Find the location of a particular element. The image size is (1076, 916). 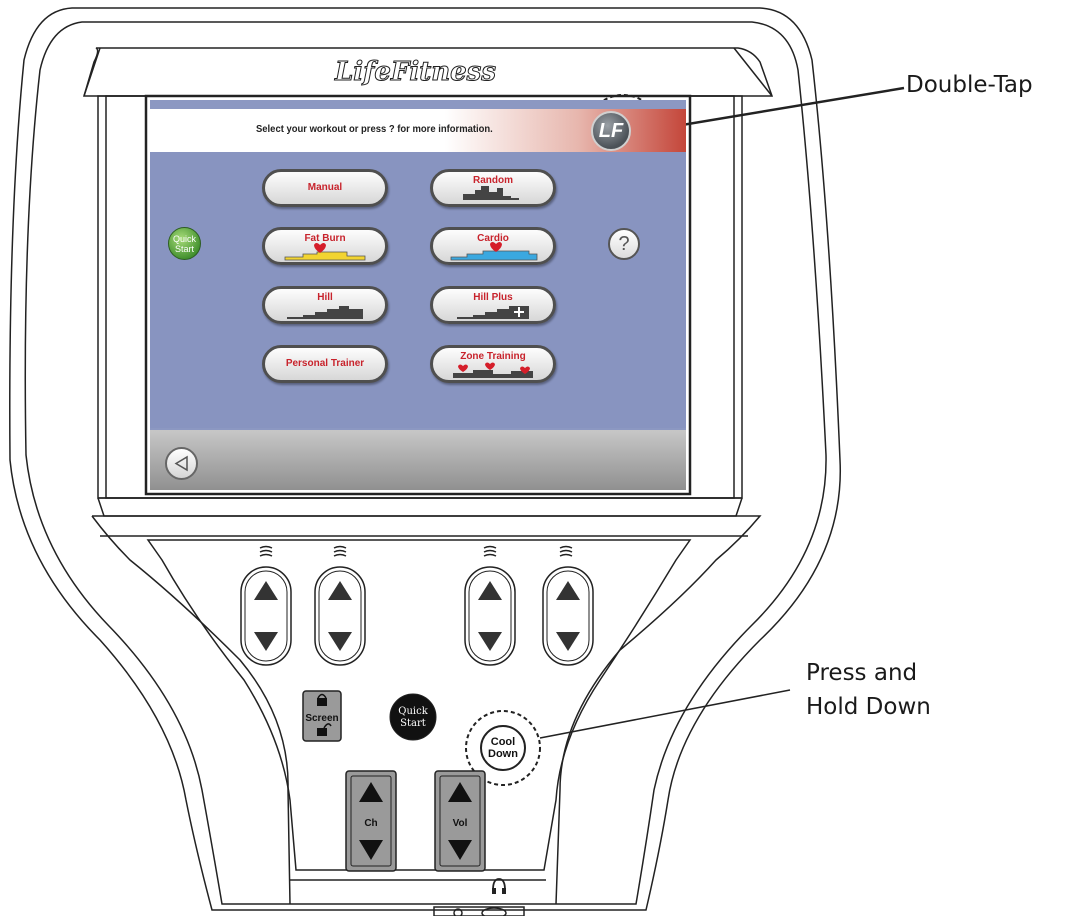

quick-start-screen-button: Quick Start is located at coordinates (184, 243).